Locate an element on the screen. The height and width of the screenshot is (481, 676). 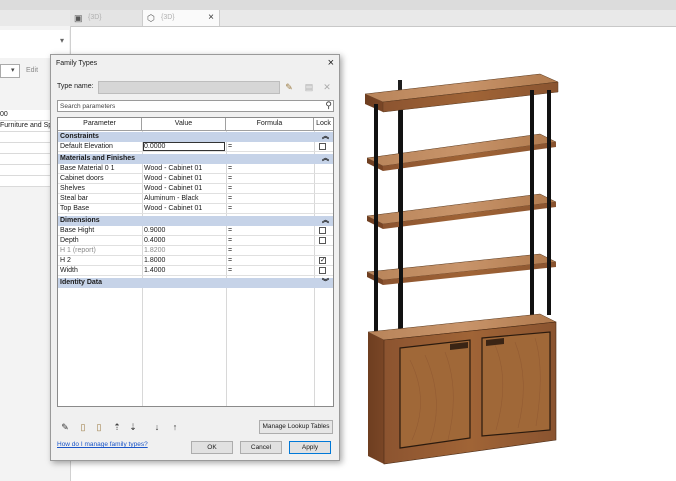
view-tab-strip: ▣ {3D} ⬡ {3D} × is located at coordinates (338, 18).